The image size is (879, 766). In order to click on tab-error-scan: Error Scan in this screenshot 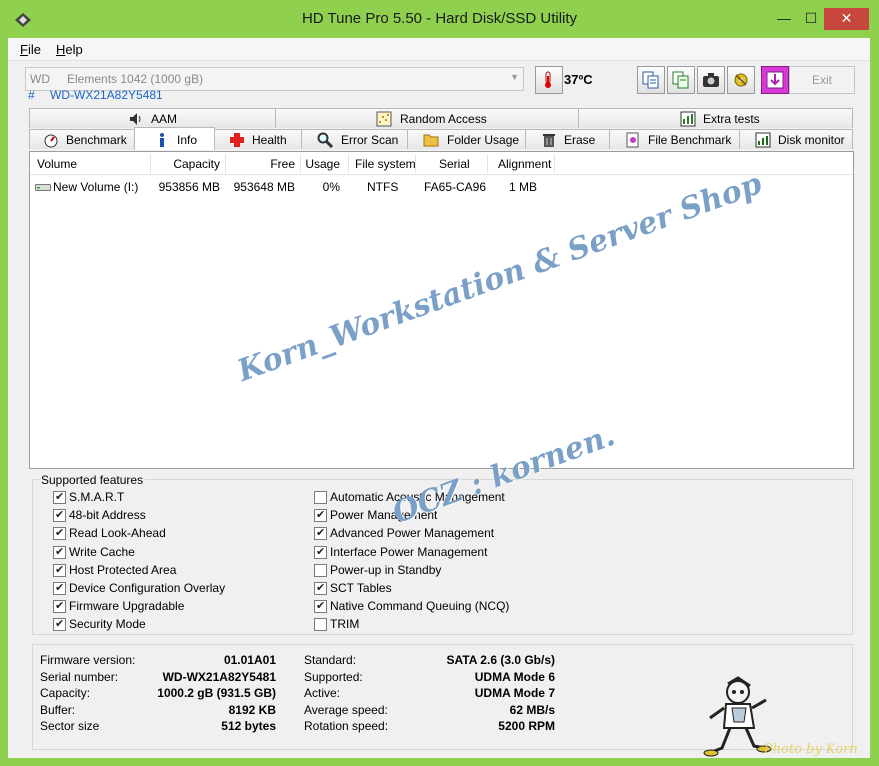, I will do `click(355, 139)`.